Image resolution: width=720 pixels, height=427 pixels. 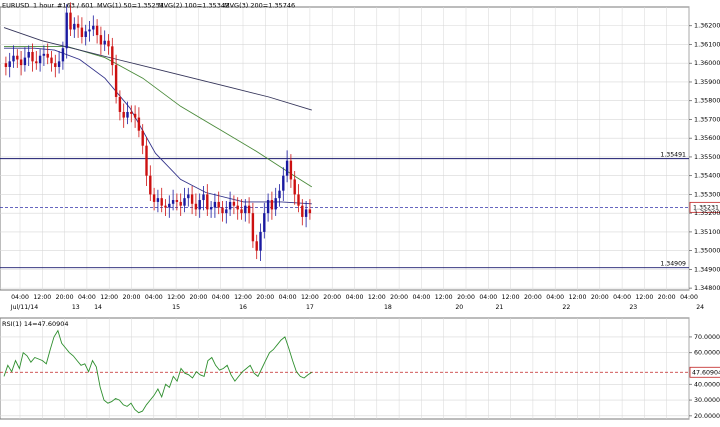 What do you see at coordinates (707, 157) in the screenshot?
I see `price-tick-label: 1.35500` at bounding box center [707, 157].